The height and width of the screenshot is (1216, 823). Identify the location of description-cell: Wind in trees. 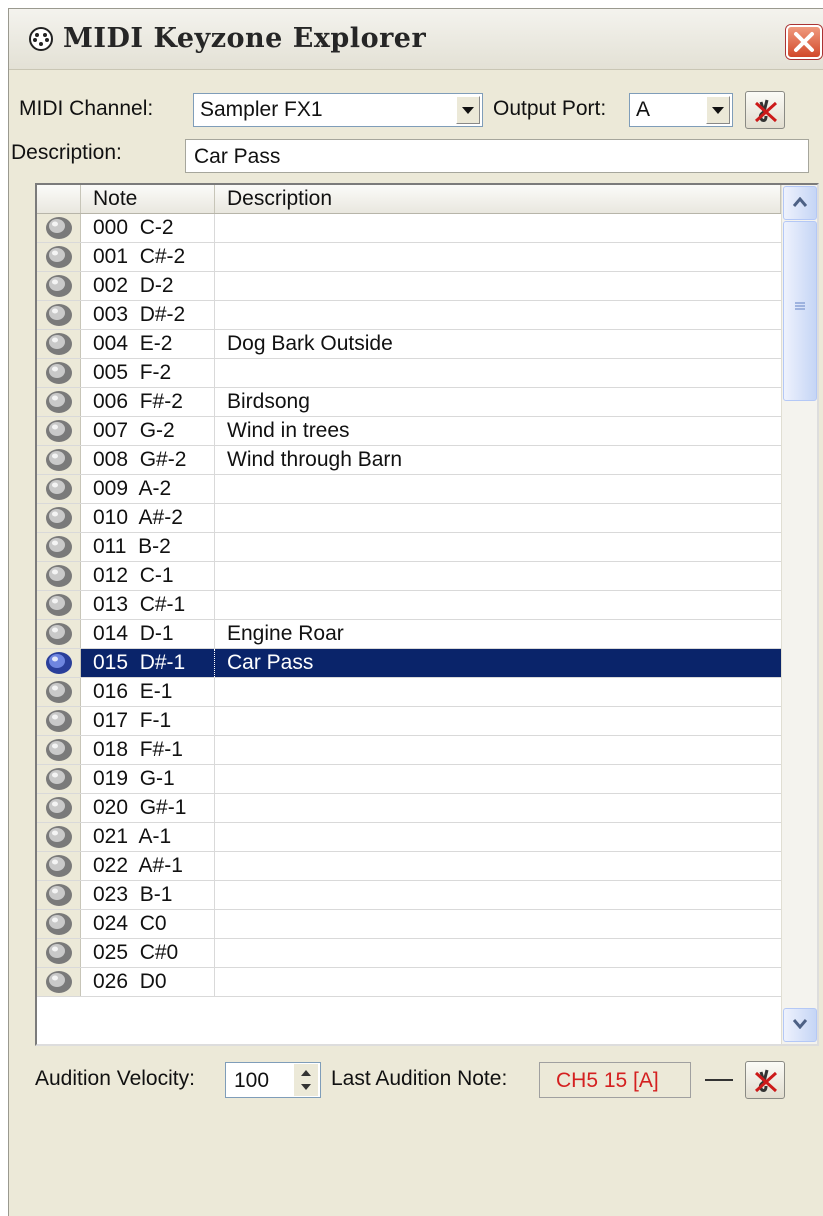
(498, 431).